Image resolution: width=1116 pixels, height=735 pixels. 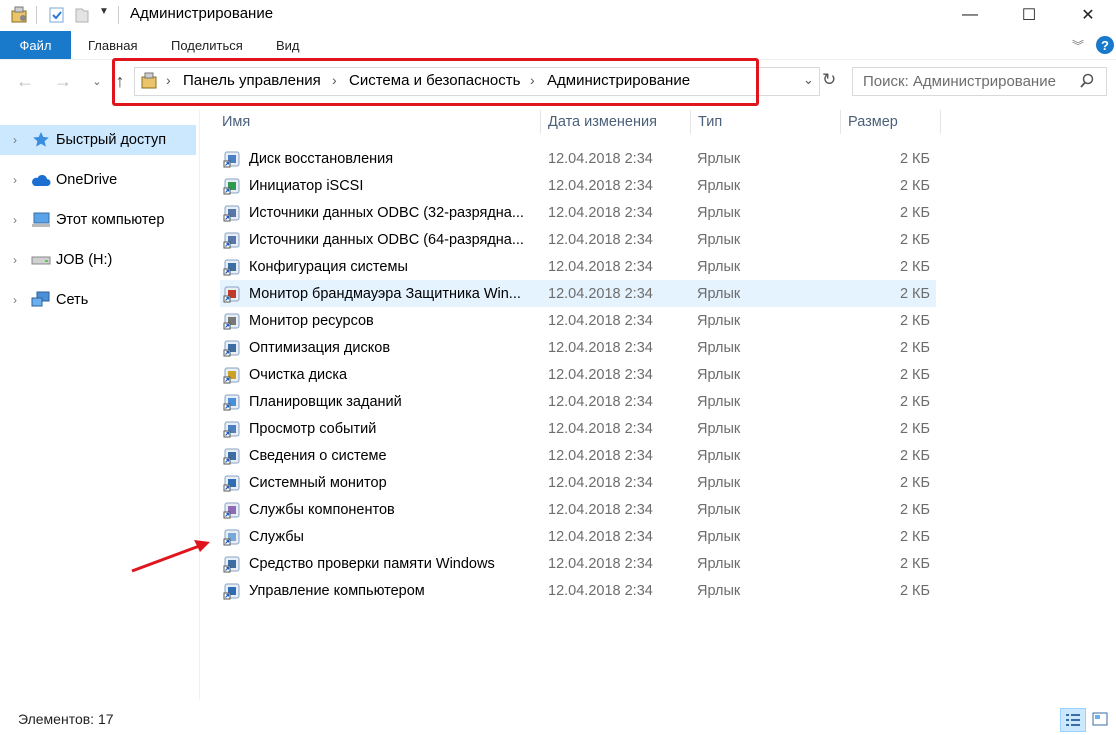 What do you see at coordinates (1088, 15) in the screenshot?
I see `close-button: ✕` at bounding box center [1088, 15].